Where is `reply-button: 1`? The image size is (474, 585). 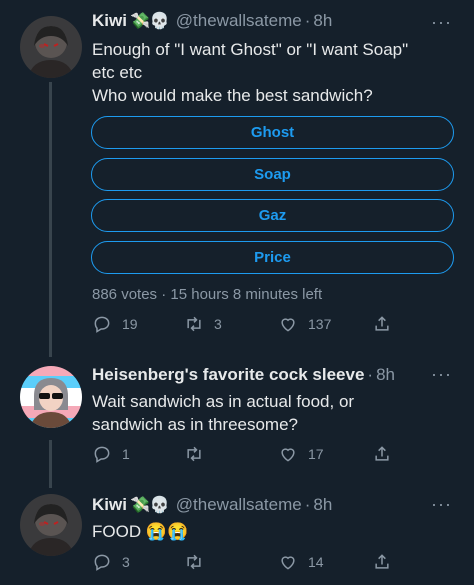 reply-button: 1 is located at coordinates (111, 454).